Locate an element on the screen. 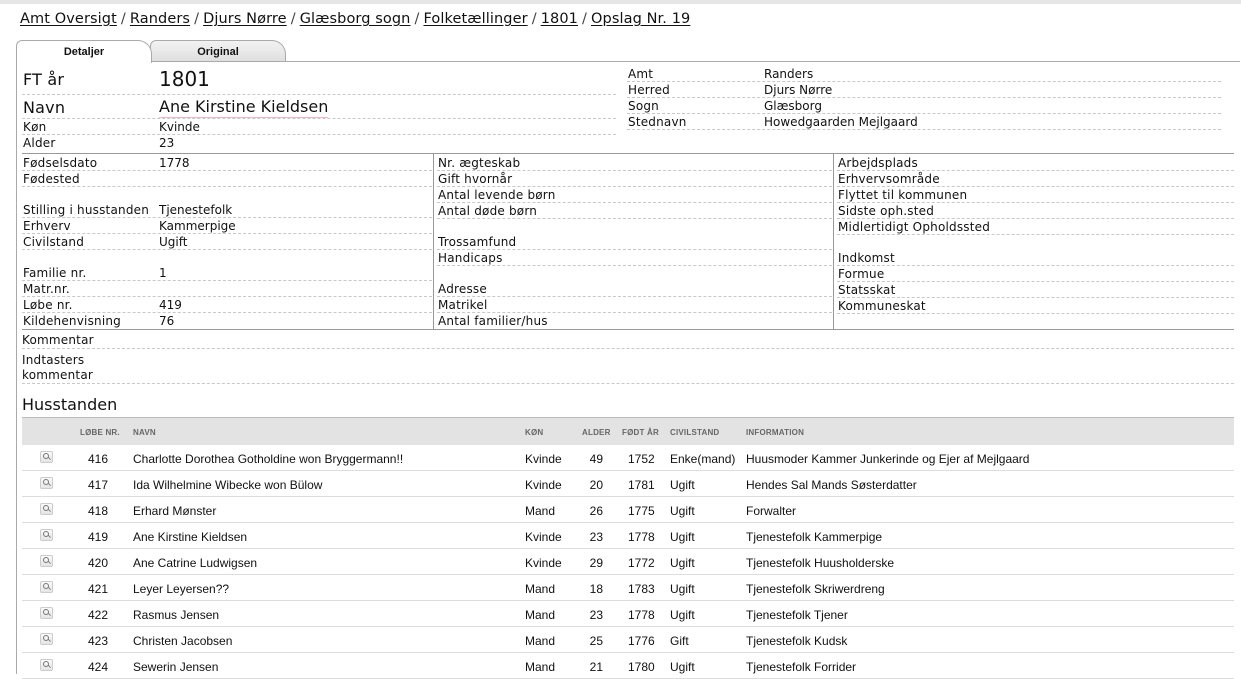 Image resolution: width=1241 pixels, height=679 pixels. sex-label: Køn is located at coordinates (35, 127).